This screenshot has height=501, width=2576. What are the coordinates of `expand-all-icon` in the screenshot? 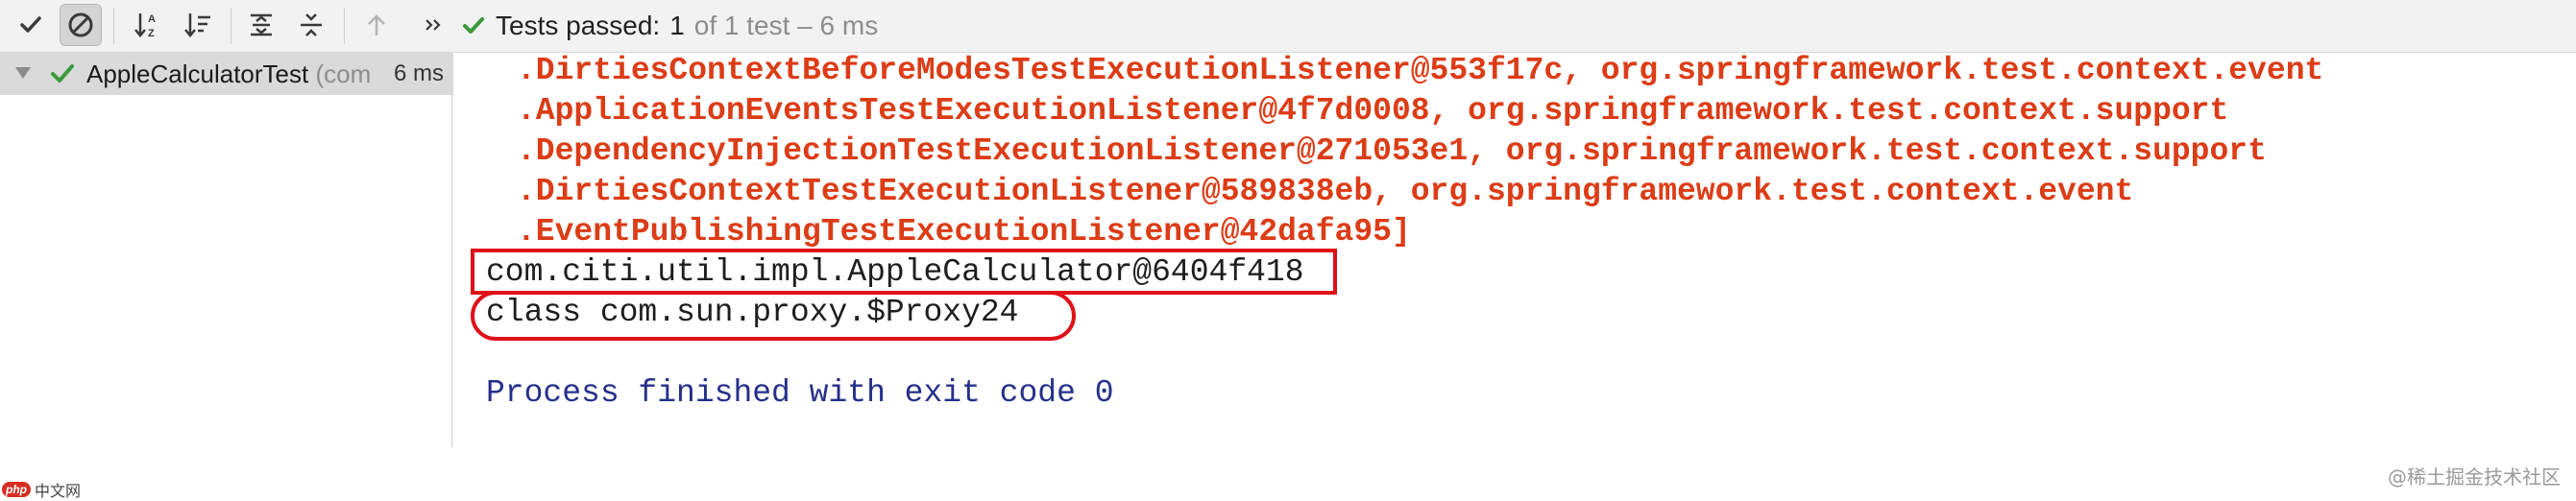 It's located at (262, 24).